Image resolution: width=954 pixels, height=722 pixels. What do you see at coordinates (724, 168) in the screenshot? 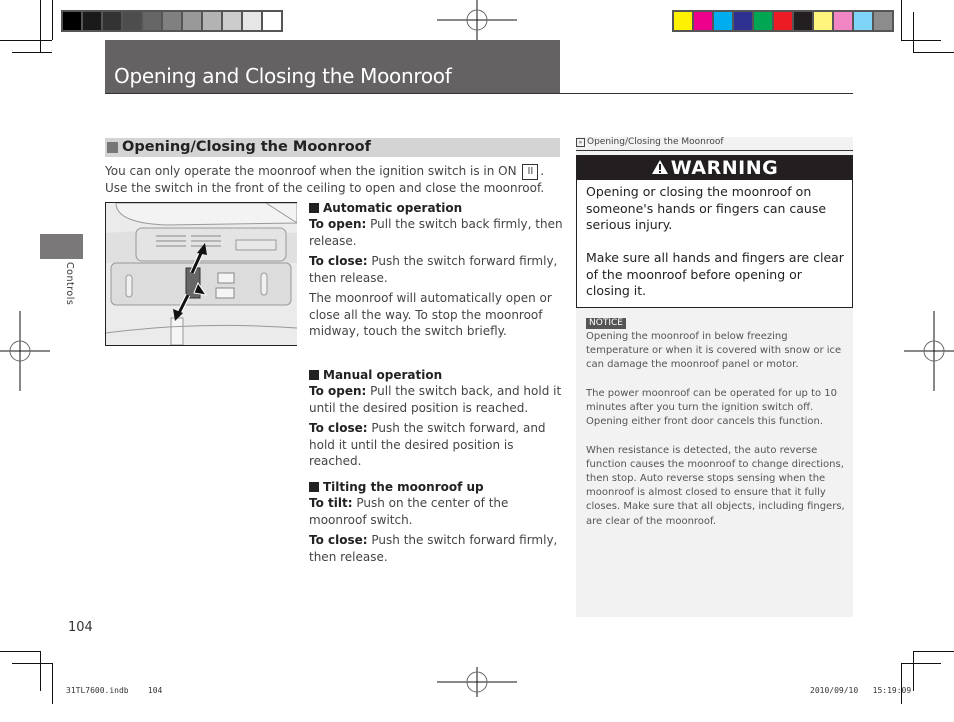
I see `warning-title: WARNING` at bounding box center [724, 168].